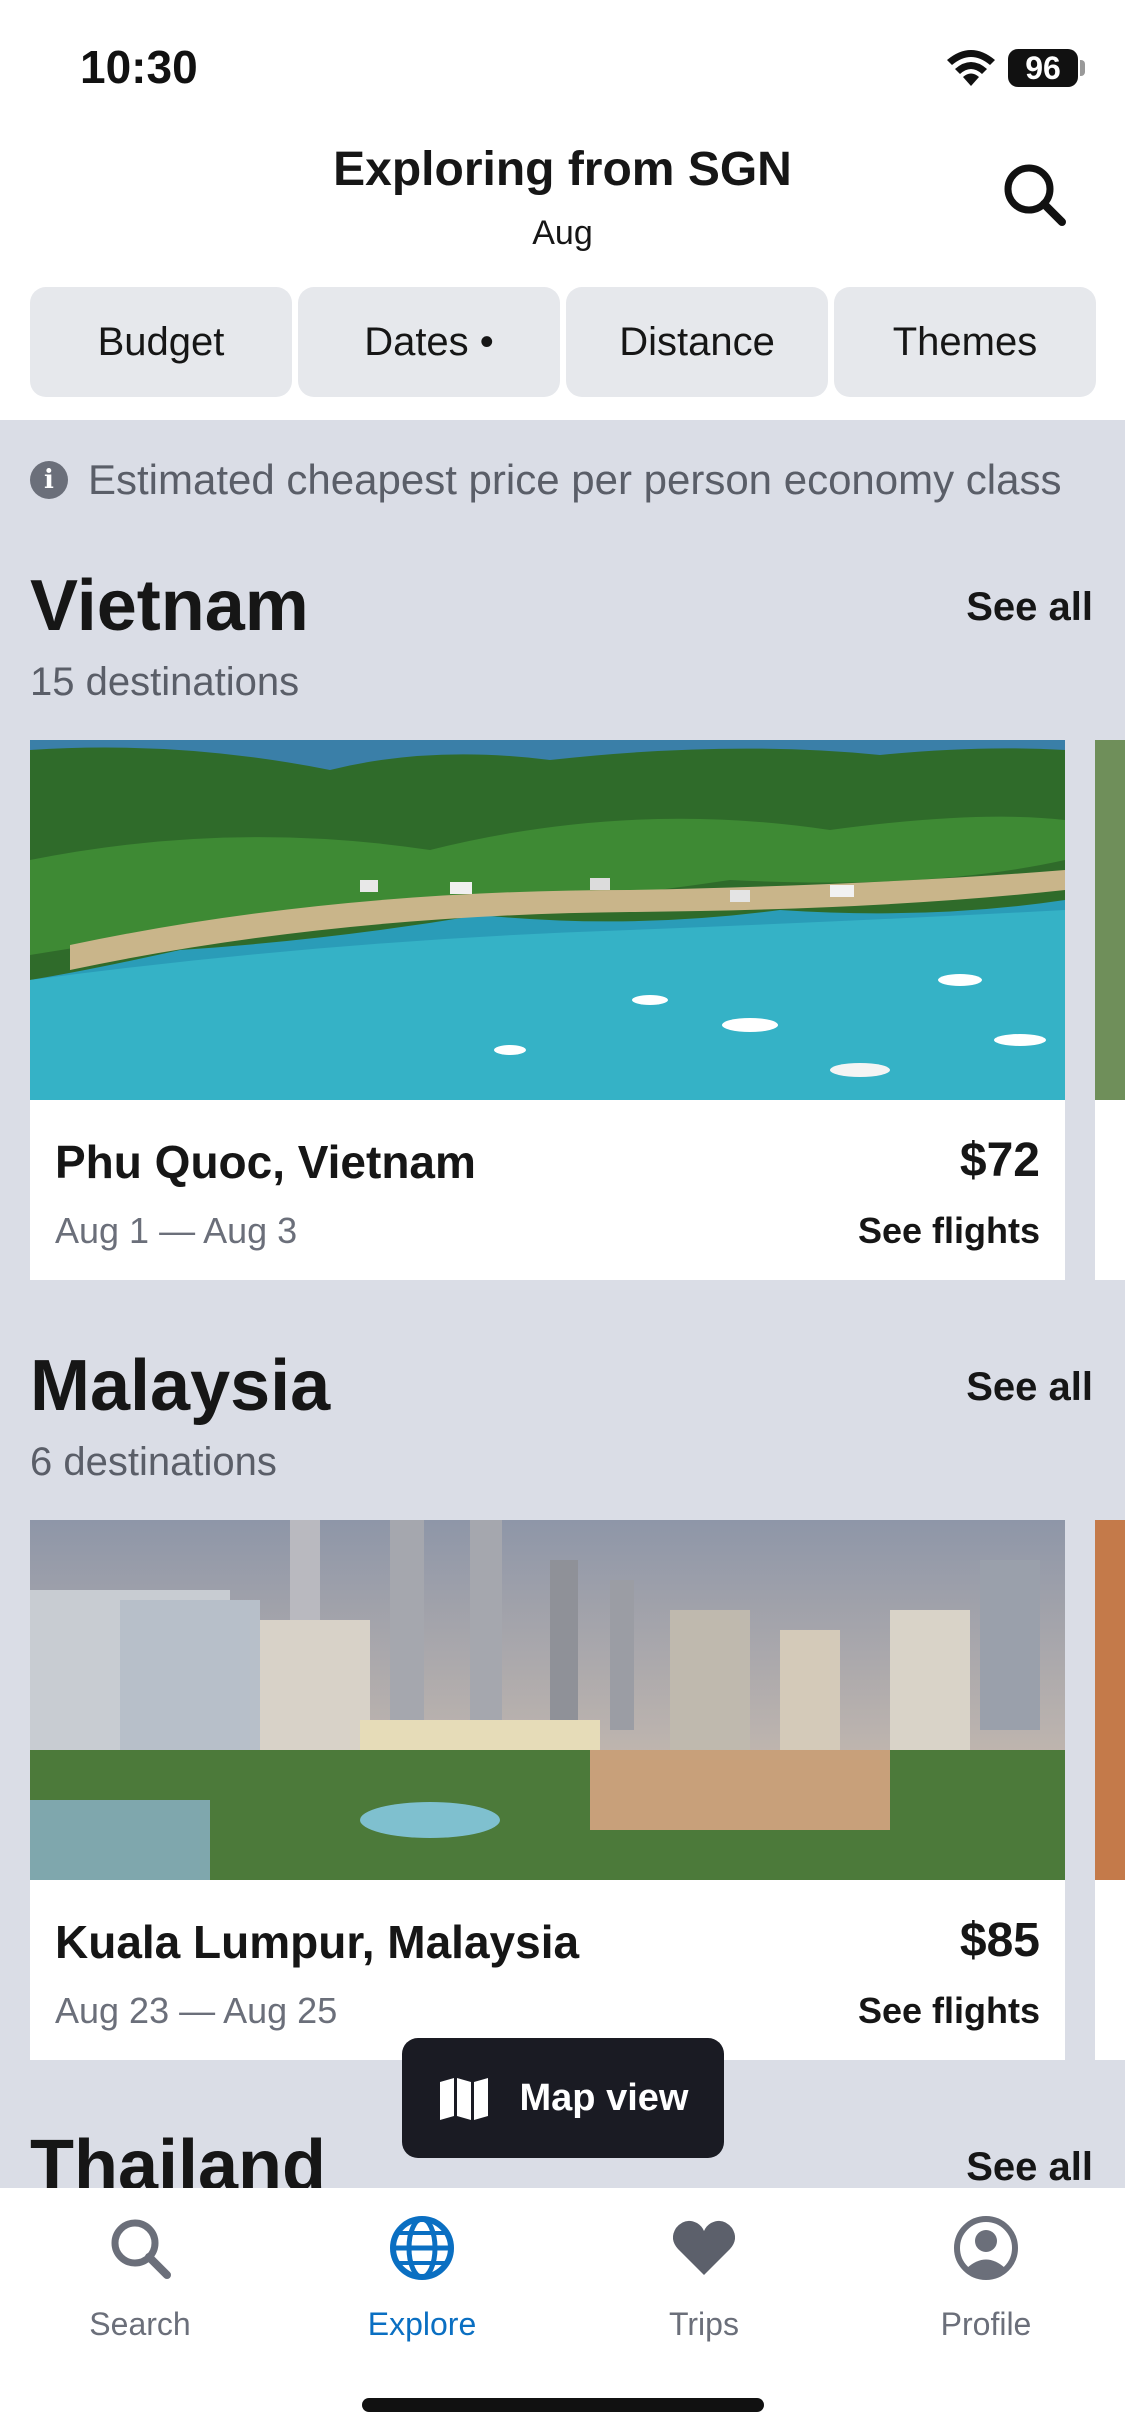  Describe the element at coordinates (1082, 68) in the screenshot. I see `battery-tip` at that location.